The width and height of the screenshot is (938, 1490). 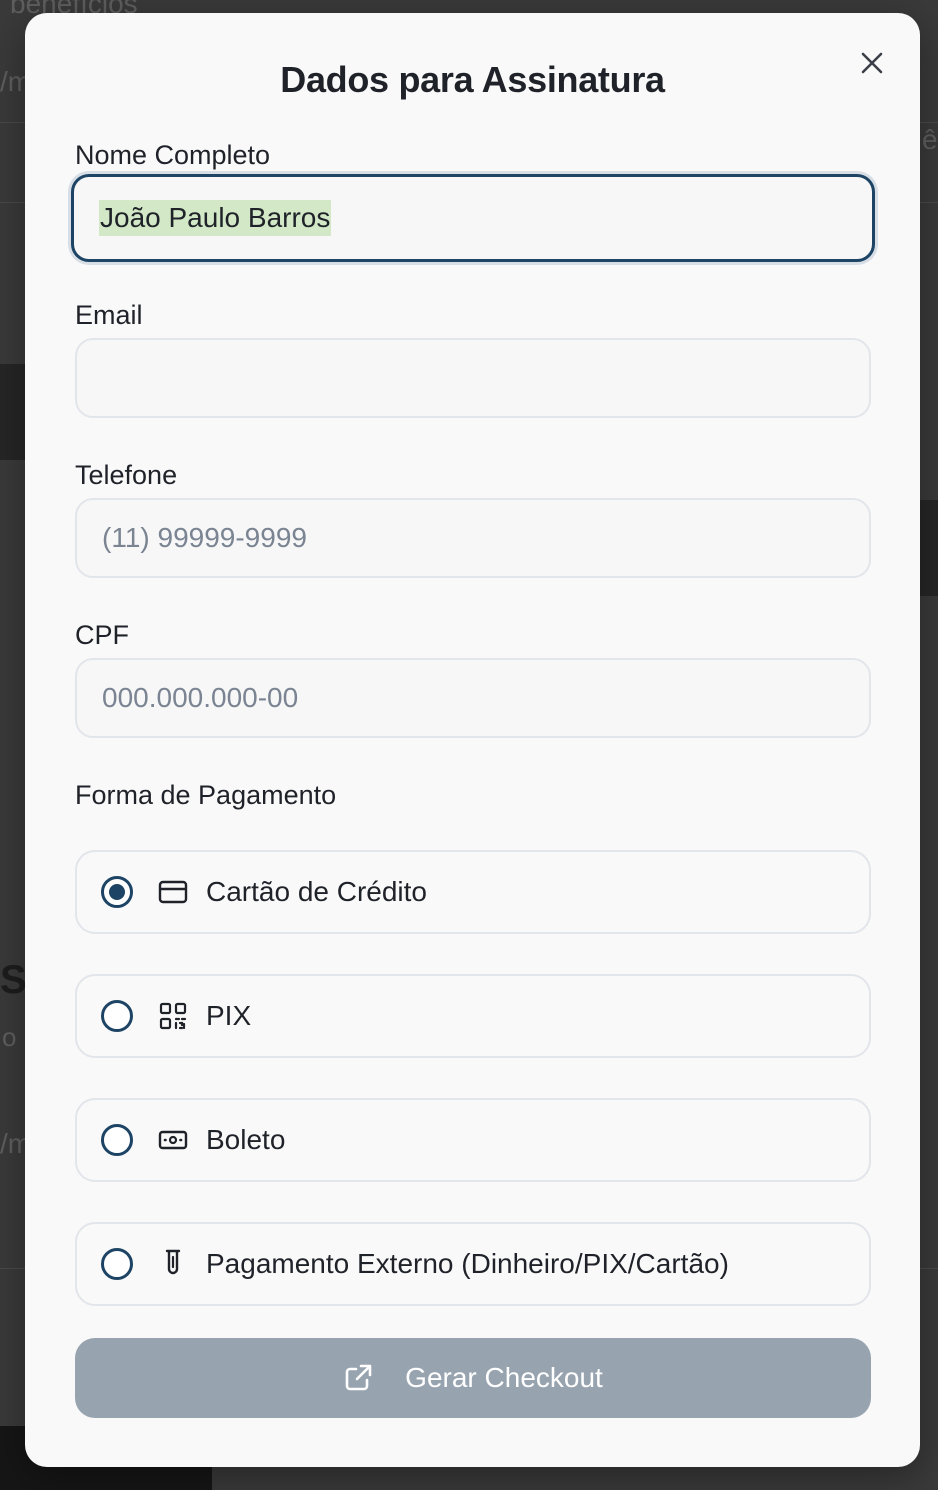 What do you see at coordinates (473, 538) in the screenshot?
I see `phone-field: (11) 99999-9999` at bounding box center [473, 538].